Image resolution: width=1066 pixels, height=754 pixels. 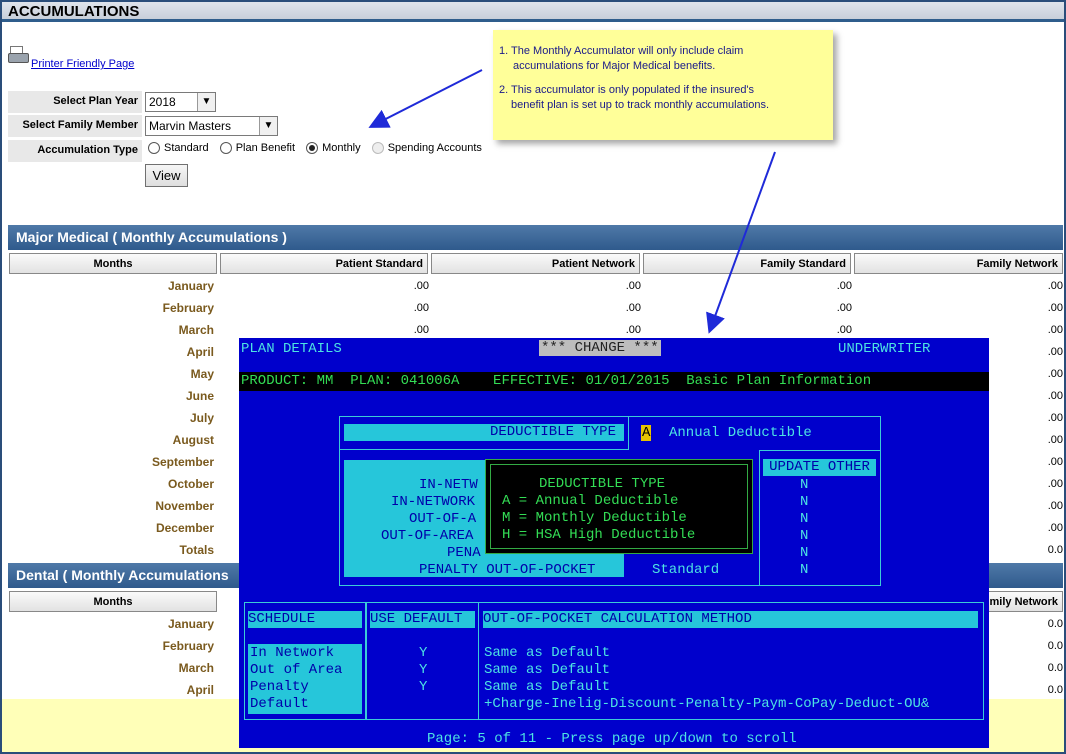 What do you see at coordinates (741, 242) in the screenshot?
I see `arrow-to-terminal` at bounding box center [741, 242].